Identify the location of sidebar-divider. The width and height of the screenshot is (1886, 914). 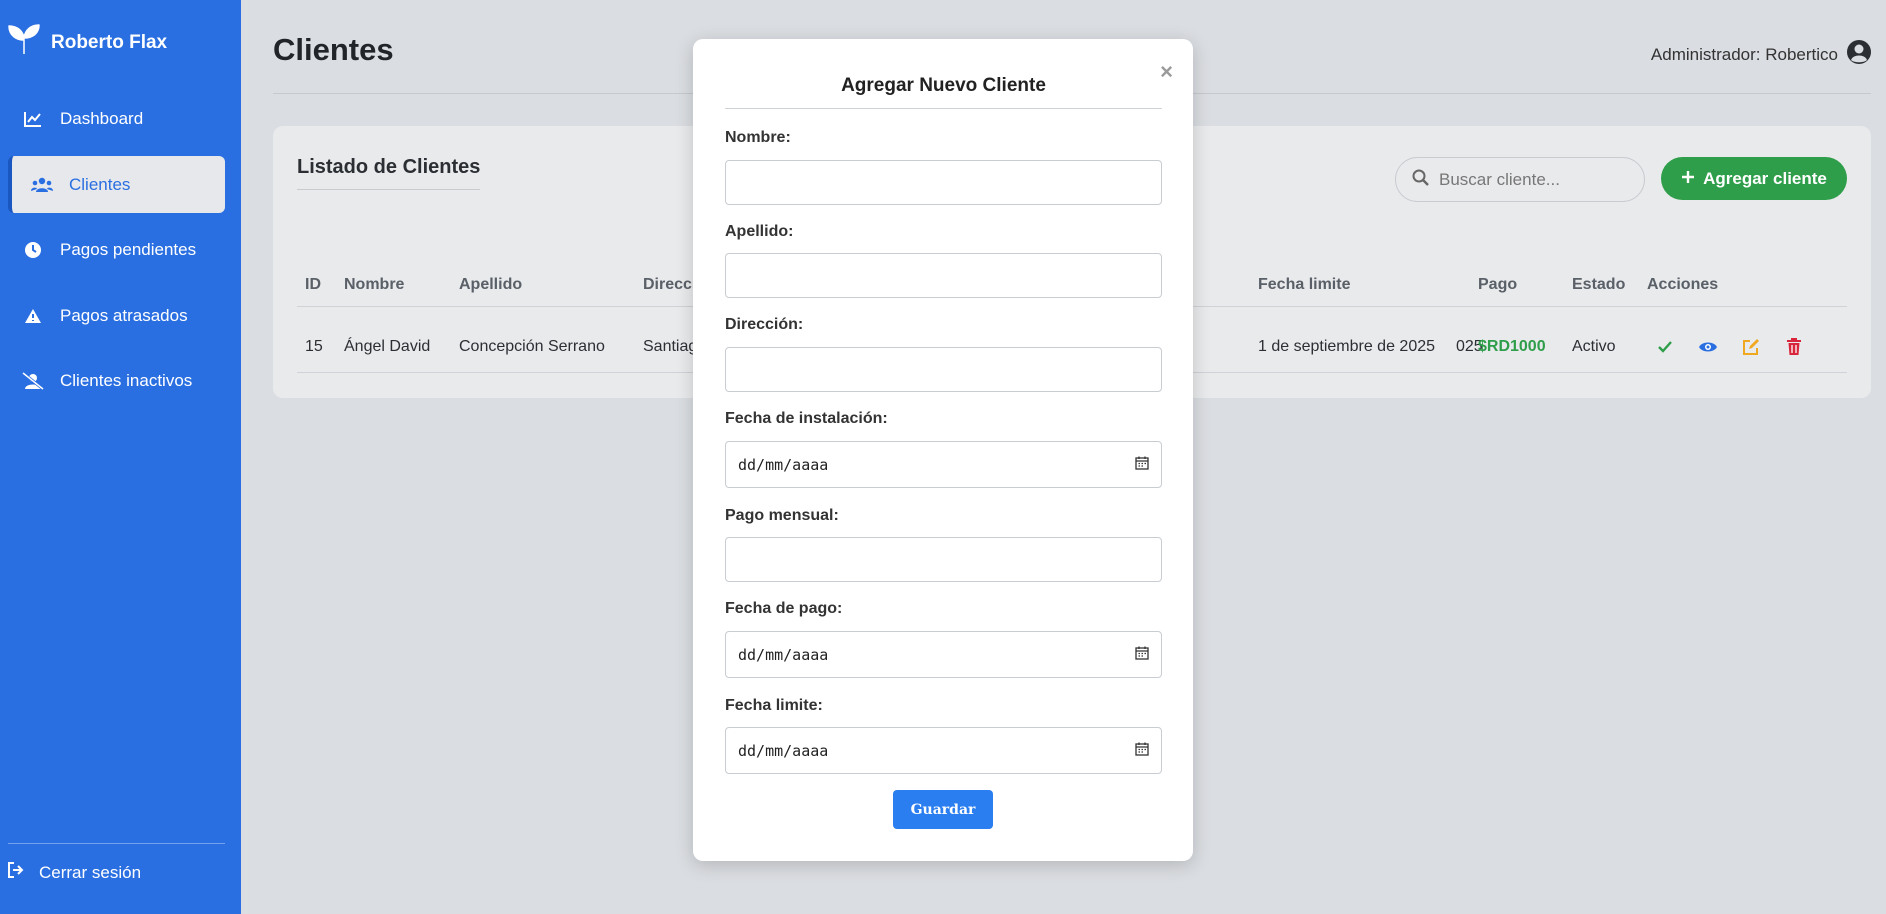
(116, 843).